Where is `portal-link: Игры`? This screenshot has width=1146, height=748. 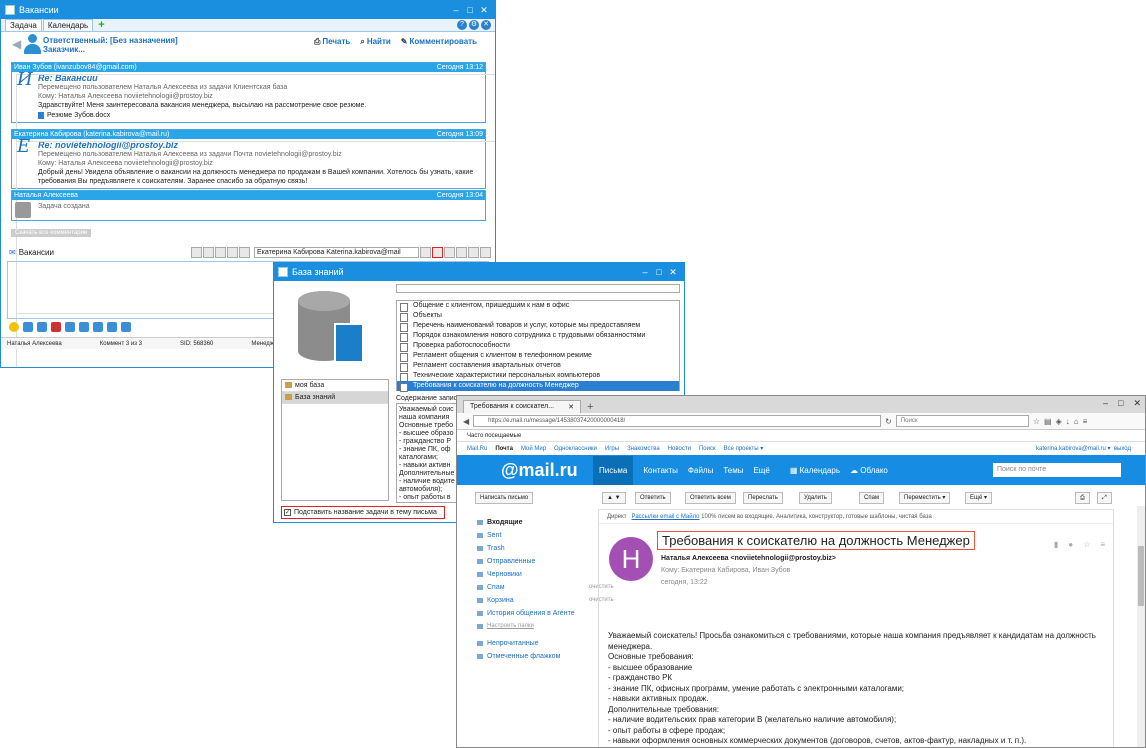
portal-link: Игры is located at coordinates (612, 449).